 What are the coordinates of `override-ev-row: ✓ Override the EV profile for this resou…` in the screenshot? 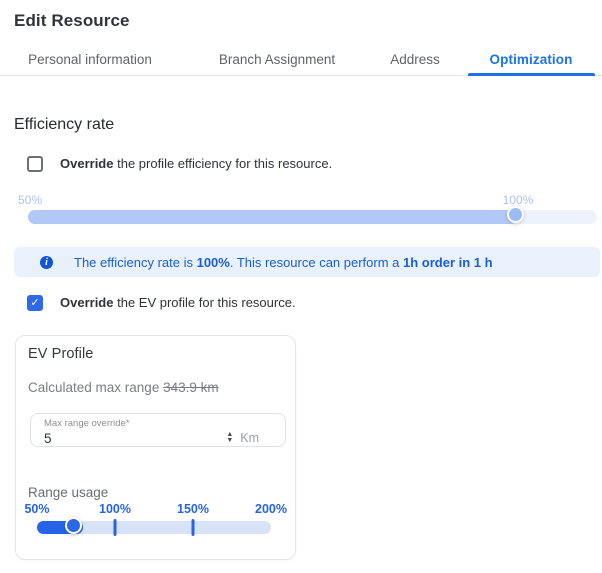 It's located at (314, 303).